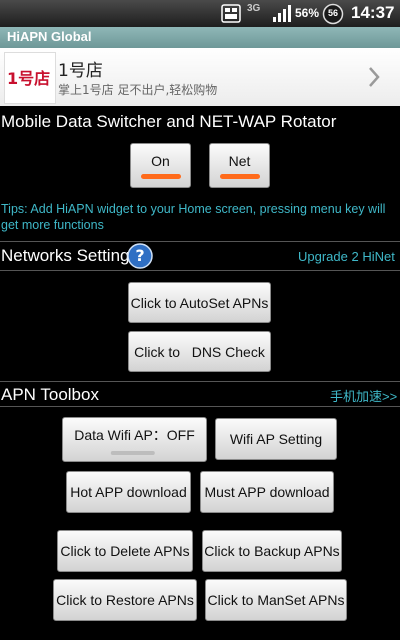 The height and width of the screenshot is (640, 400). Describe the element at coordinates (134, 434) in the screenshot. I see `data-wifi-ap-label: Data Wifi AP：OFF` at that location.